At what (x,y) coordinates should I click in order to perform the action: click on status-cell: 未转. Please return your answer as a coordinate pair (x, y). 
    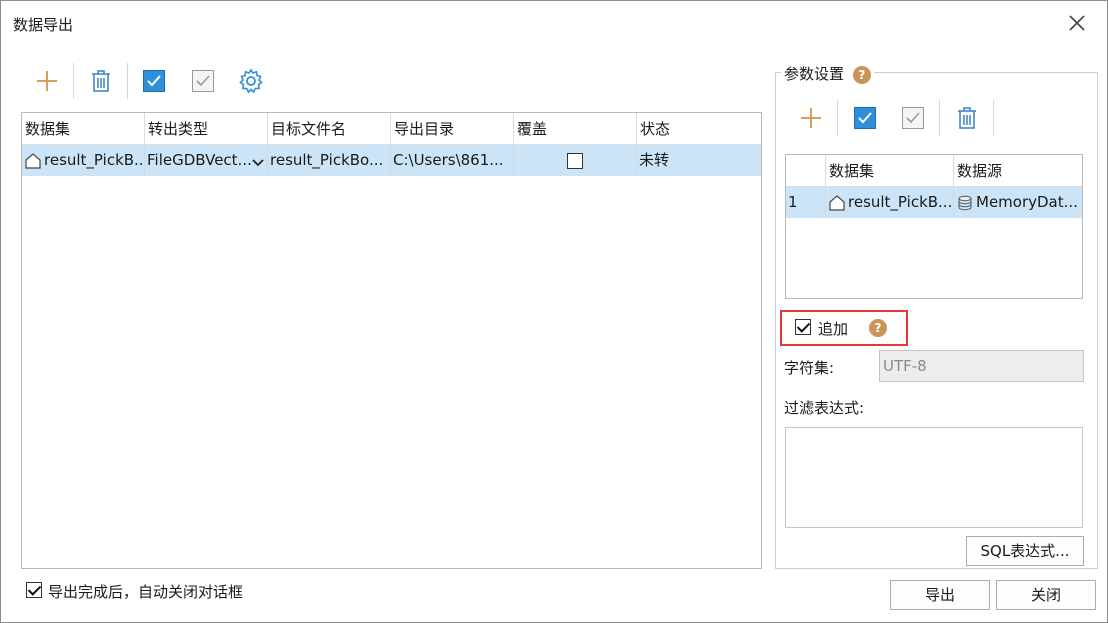
    Looking at the image, I should click on (699, 160).